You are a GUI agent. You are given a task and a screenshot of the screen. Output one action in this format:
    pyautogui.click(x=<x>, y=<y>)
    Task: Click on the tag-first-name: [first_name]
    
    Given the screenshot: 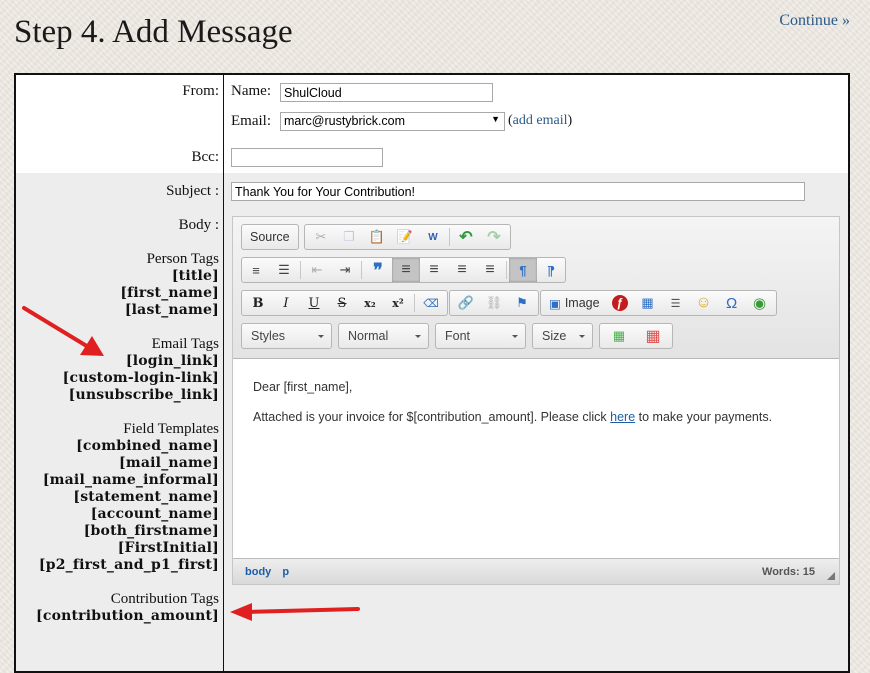 What is the action you would take?
    pyautogui.click(x=169, y=293)
    